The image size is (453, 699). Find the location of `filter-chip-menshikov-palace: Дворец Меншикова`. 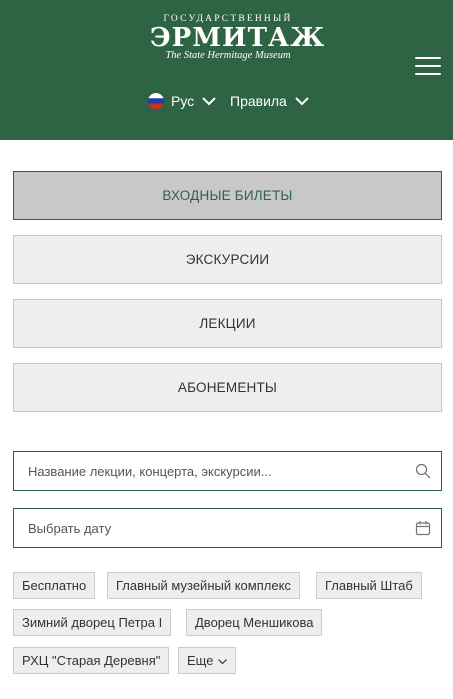

filter-chip-menshikov-palace: Дворец Меншикова is located at coordinates (254, 622).